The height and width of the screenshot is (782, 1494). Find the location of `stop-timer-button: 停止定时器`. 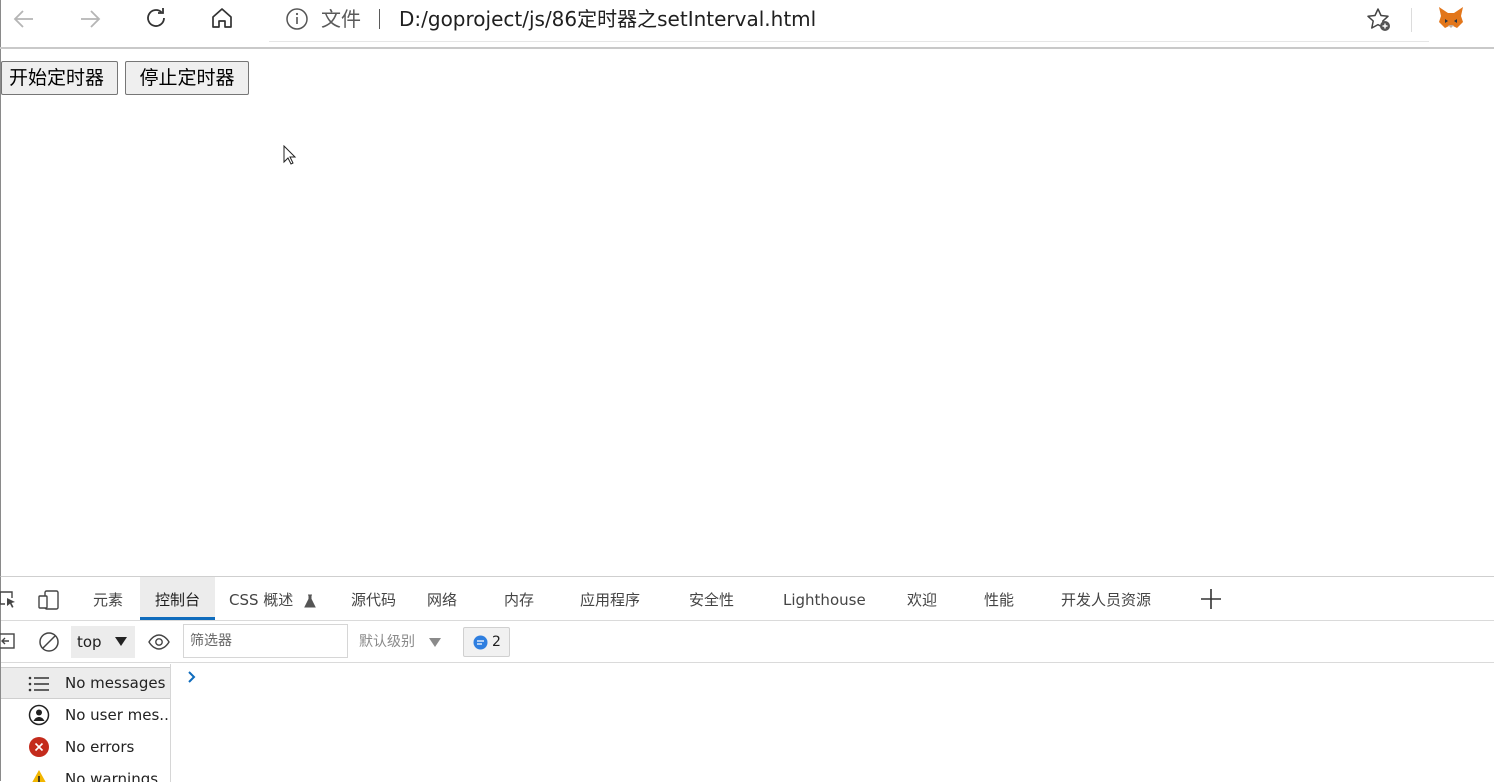

stop-timer-button: 停止定时器 is located at coordinates (187, 78).